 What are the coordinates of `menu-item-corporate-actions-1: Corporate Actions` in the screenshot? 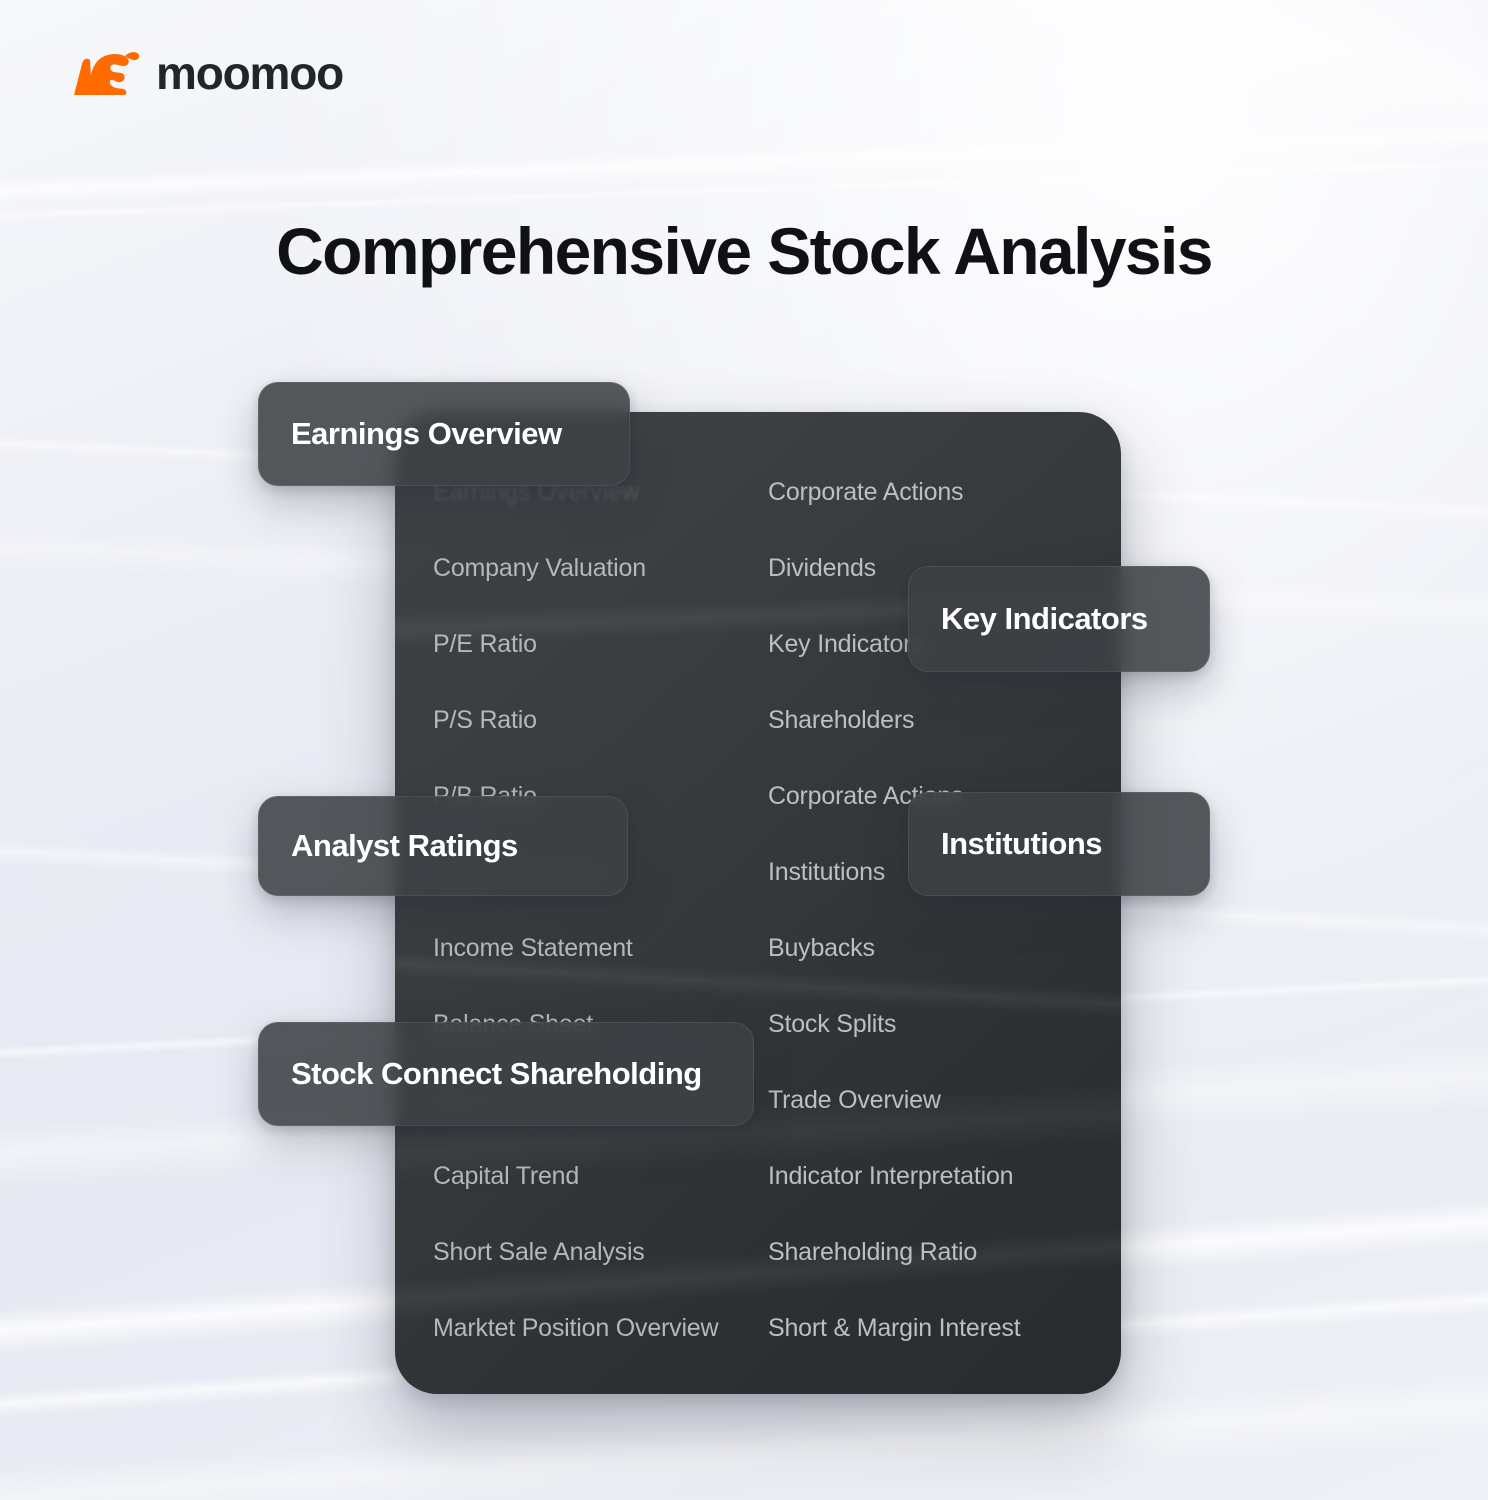 It's located at (944, 492).